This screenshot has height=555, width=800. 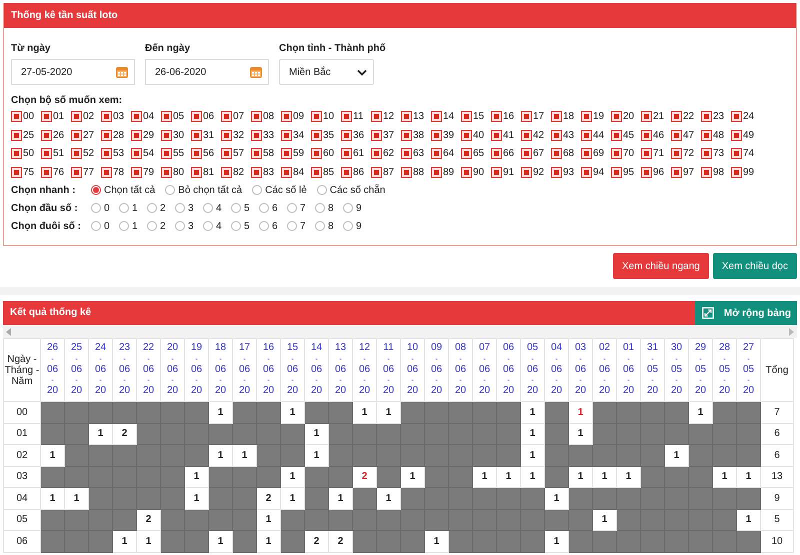 What do you see at coordinates (718, 135) in the screenshot?
I see `checkbox-label: 48` at bounding box center [718, 135].